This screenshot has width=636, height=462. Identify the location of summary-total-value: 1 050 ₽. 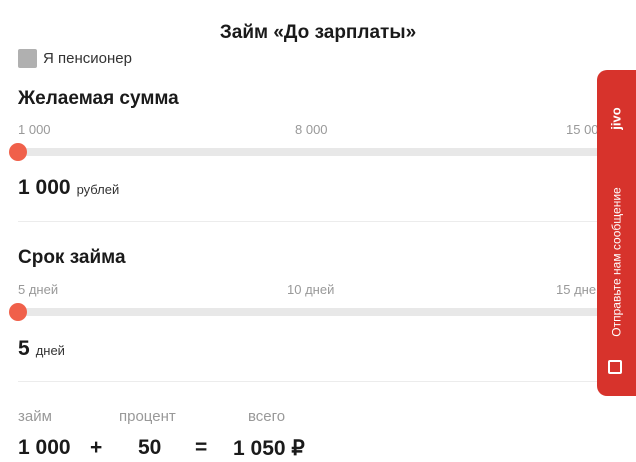
(269, 448).